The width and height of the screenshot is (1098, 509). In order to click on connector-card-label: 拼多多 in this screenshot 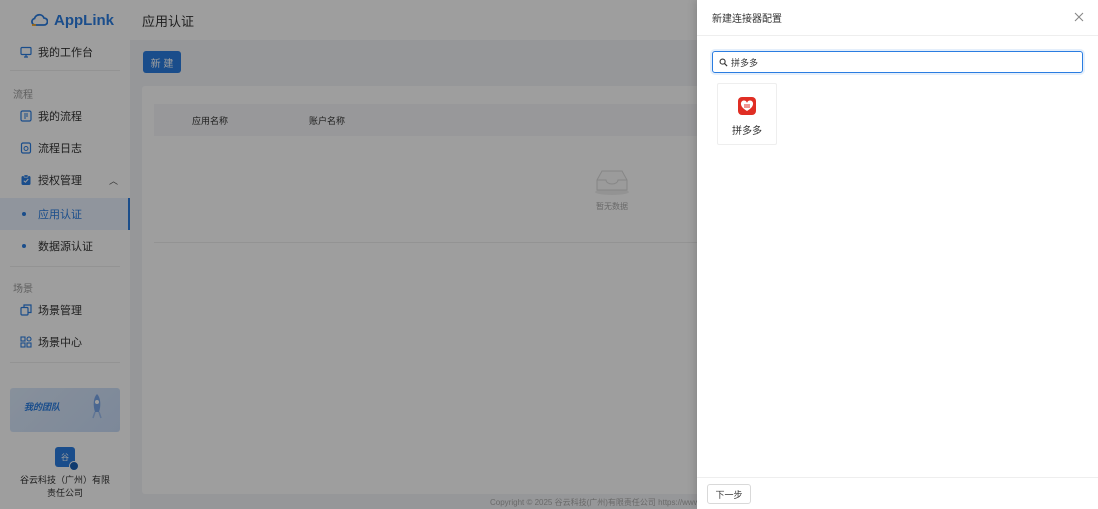, I will do `click(747, 131)`.